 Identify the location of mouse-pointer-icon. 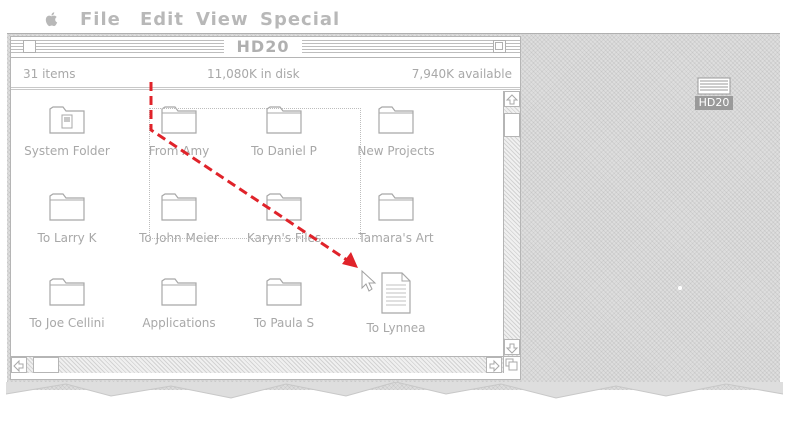
(369, 280).